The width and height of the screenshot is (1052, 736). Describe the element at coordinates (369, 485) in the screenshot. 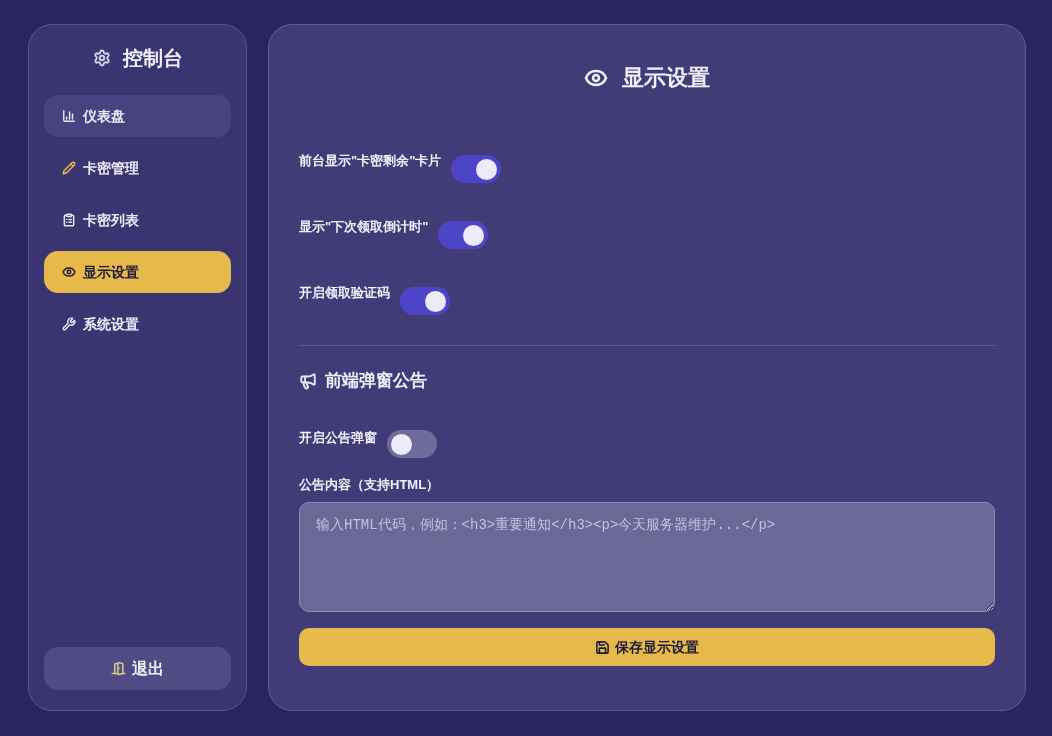

I see `field-label: 公告内容（支持HTML）` at that location.